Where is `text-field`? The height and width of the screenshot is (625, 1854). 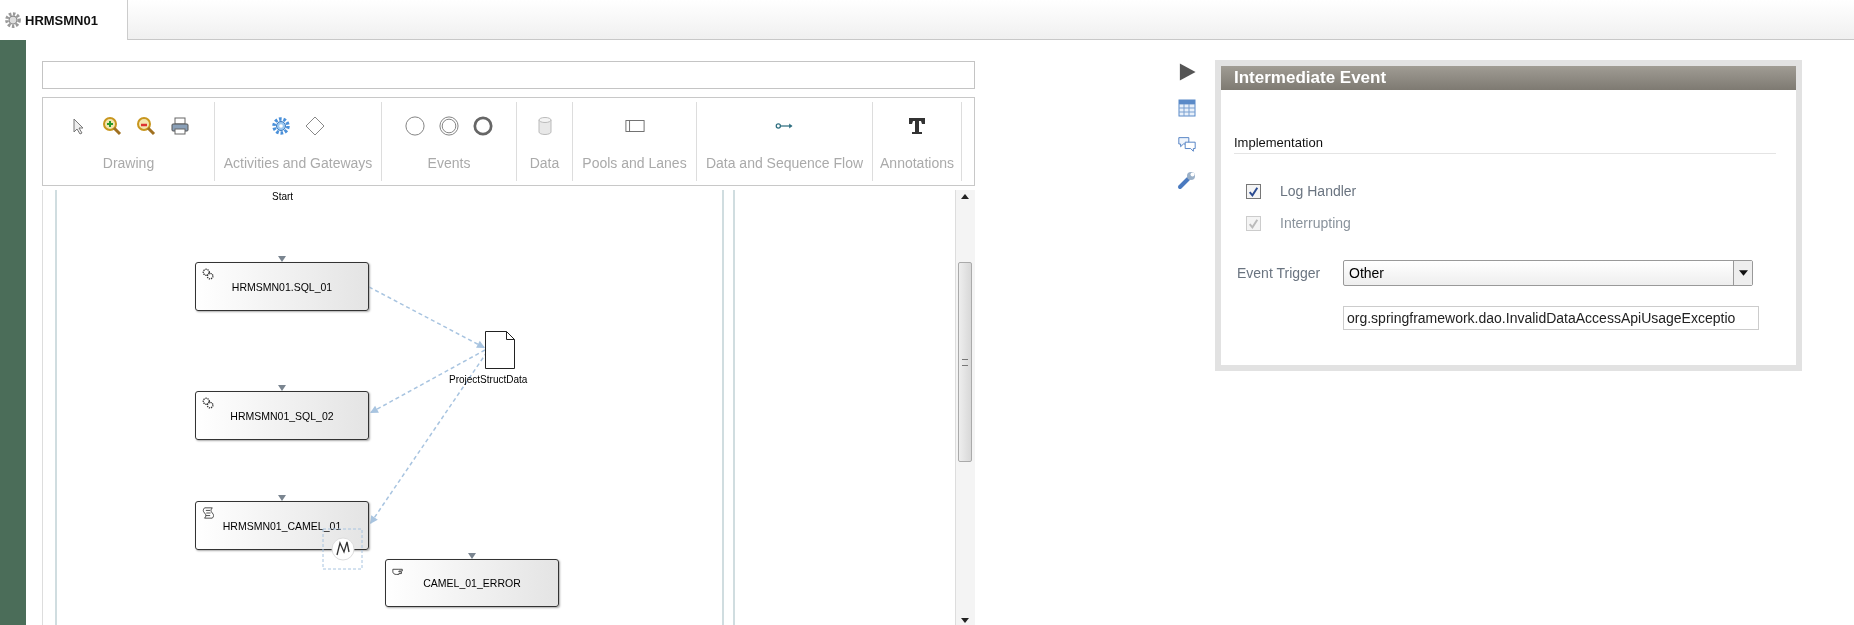
text-field is located at coordinates (508, 75).